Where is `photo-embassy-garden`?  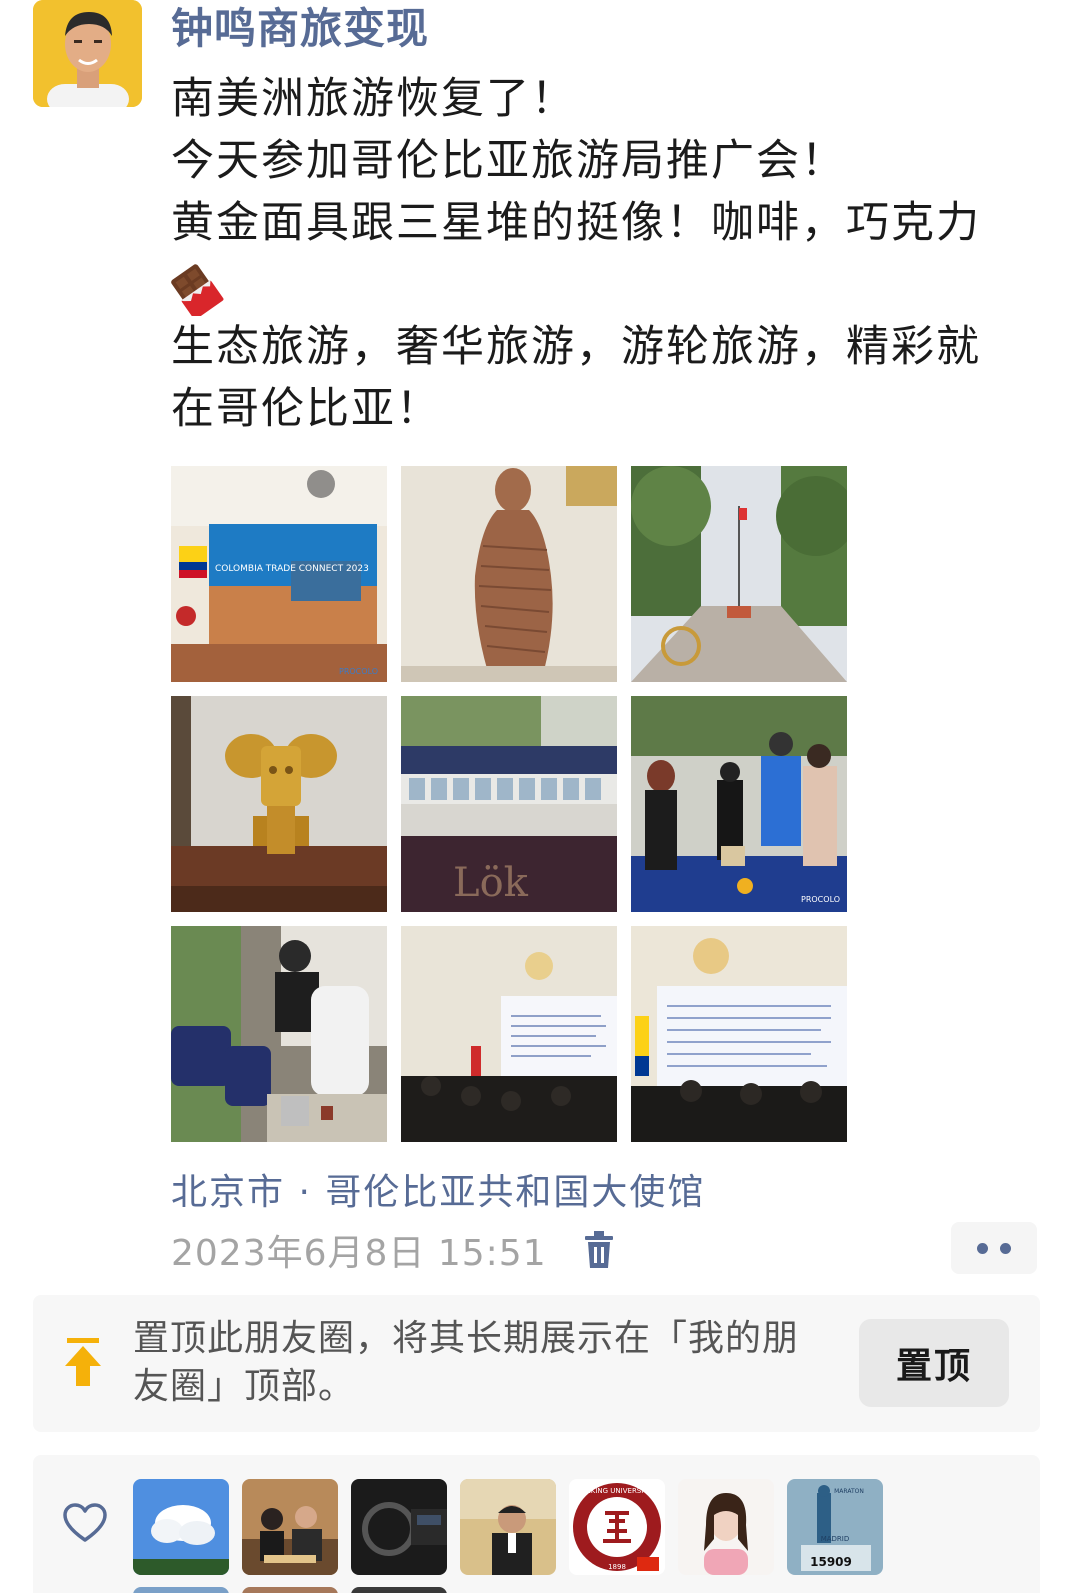 photo-embassy-garden is located at coordinates (739, 574).